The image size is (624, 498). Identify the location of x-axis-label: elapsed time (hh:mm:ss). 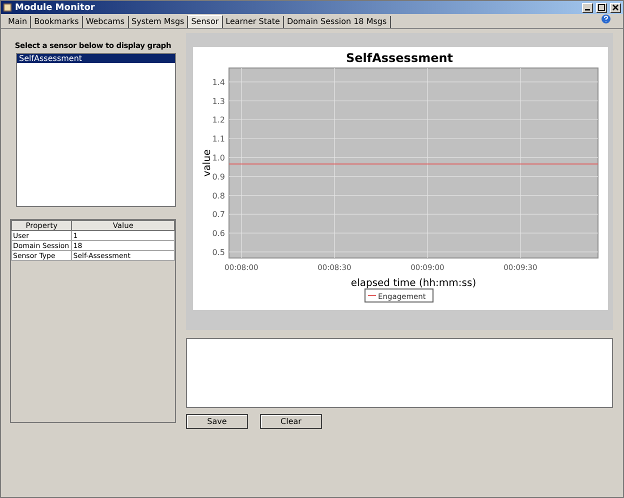
(413, 283).